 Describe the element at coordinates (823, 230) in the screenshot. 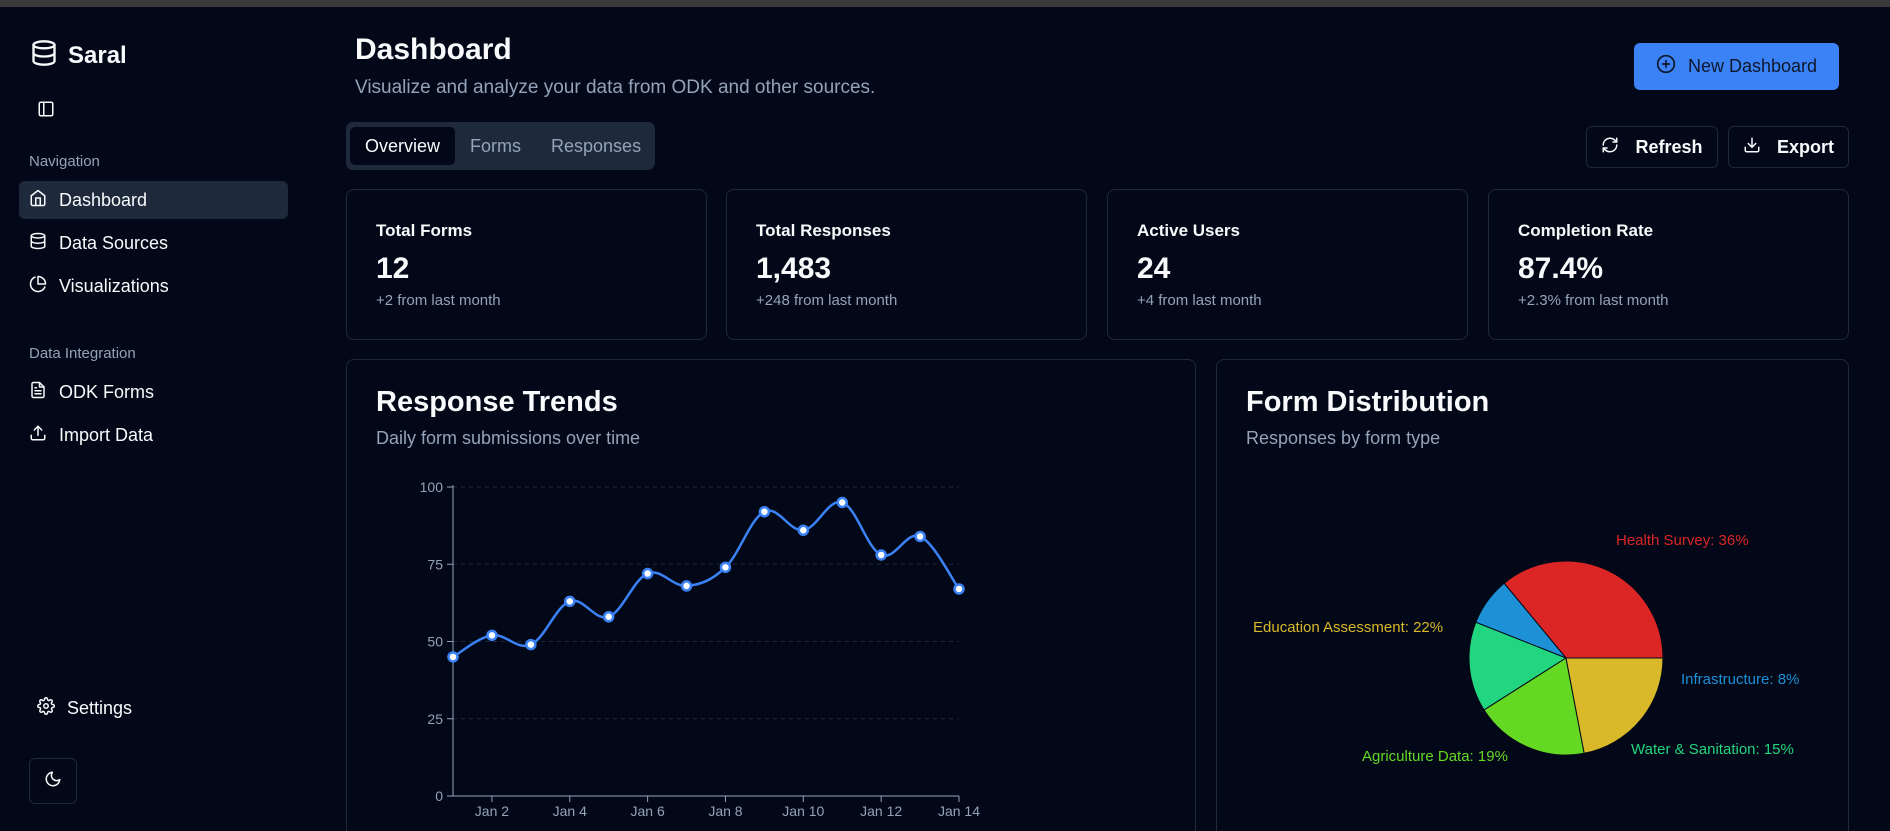

I see `stat-title: Total Responses` at that location.